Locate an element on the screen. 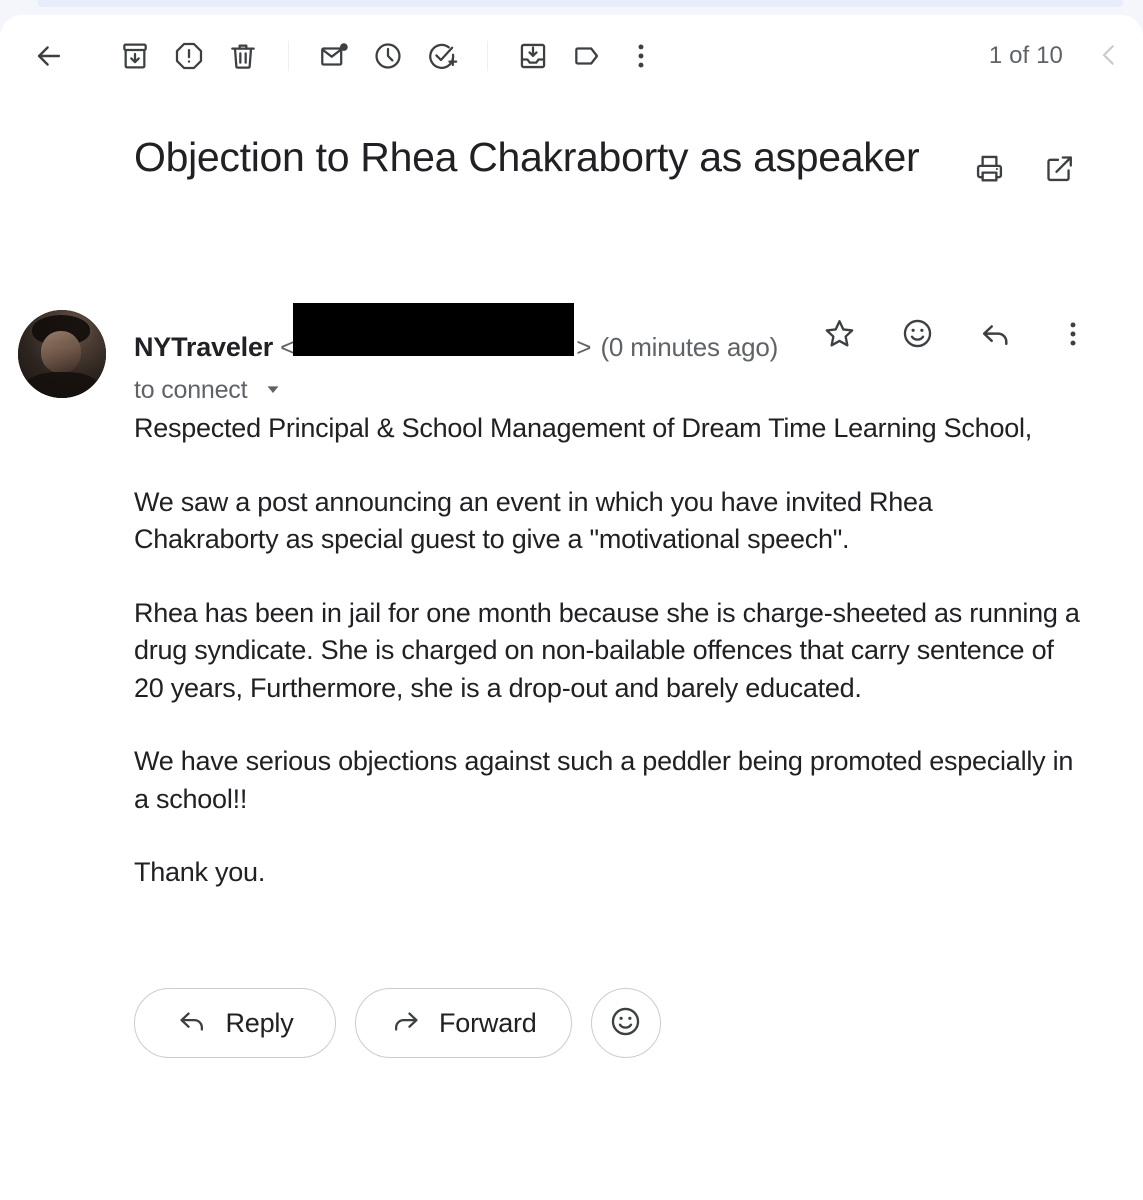 The width and height of the screenshot is (1143, 1200). avatar is located at coordinates (62, 354).